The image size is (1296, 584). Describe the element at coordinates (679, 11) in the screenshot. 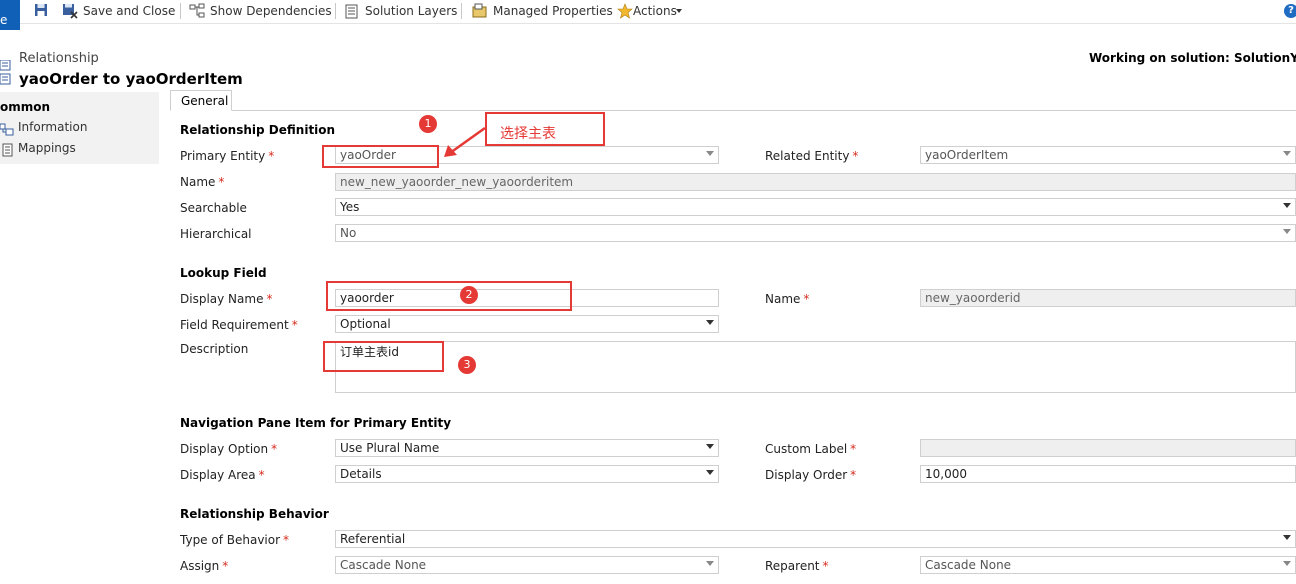

I see `chevron-down-icon` at that location.